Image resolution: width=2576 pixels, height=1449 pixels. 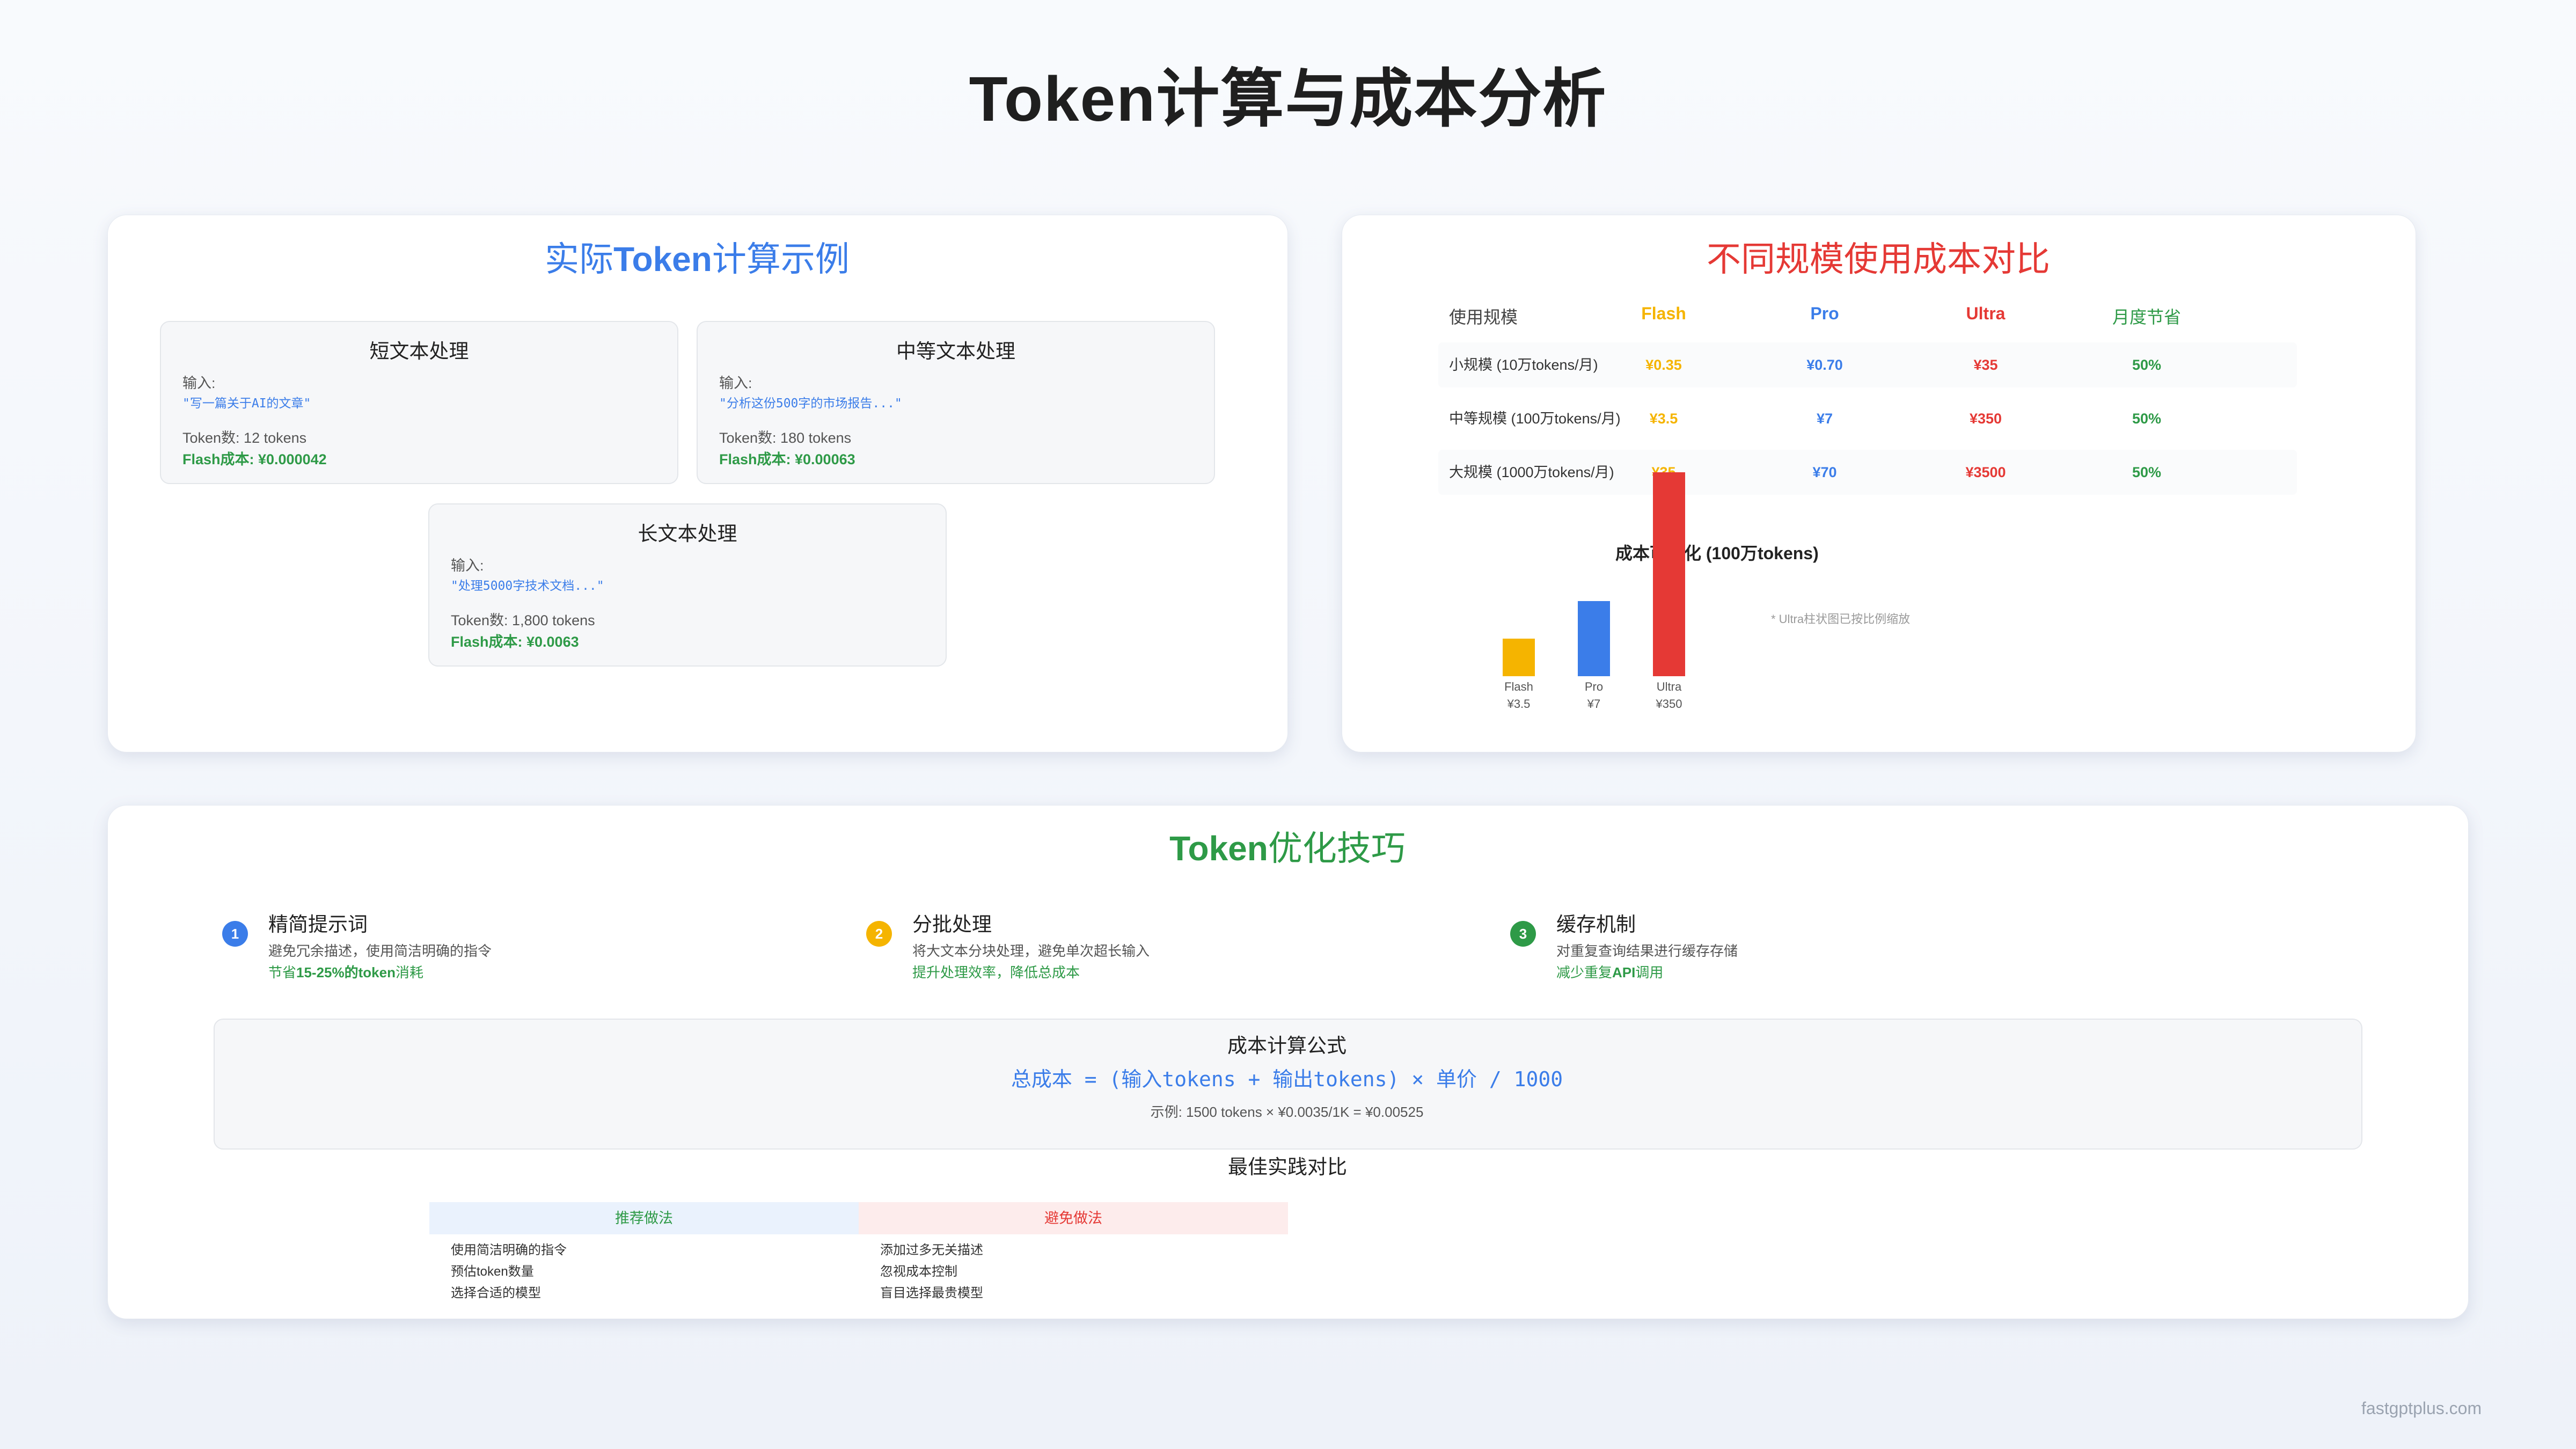 I want to click on recommended-list: 使用简洁明确的指令 预估token数量 选择合适的模型, so click(x=509, y=1272).